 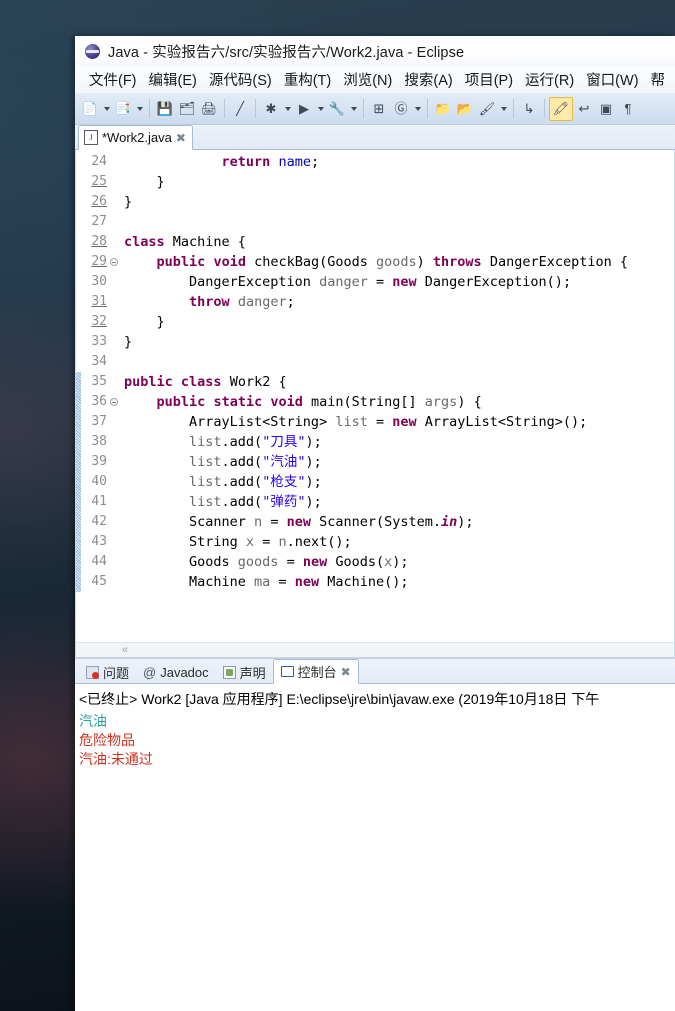 I want to click on code-line: return name;, so click(x=399, y=162).